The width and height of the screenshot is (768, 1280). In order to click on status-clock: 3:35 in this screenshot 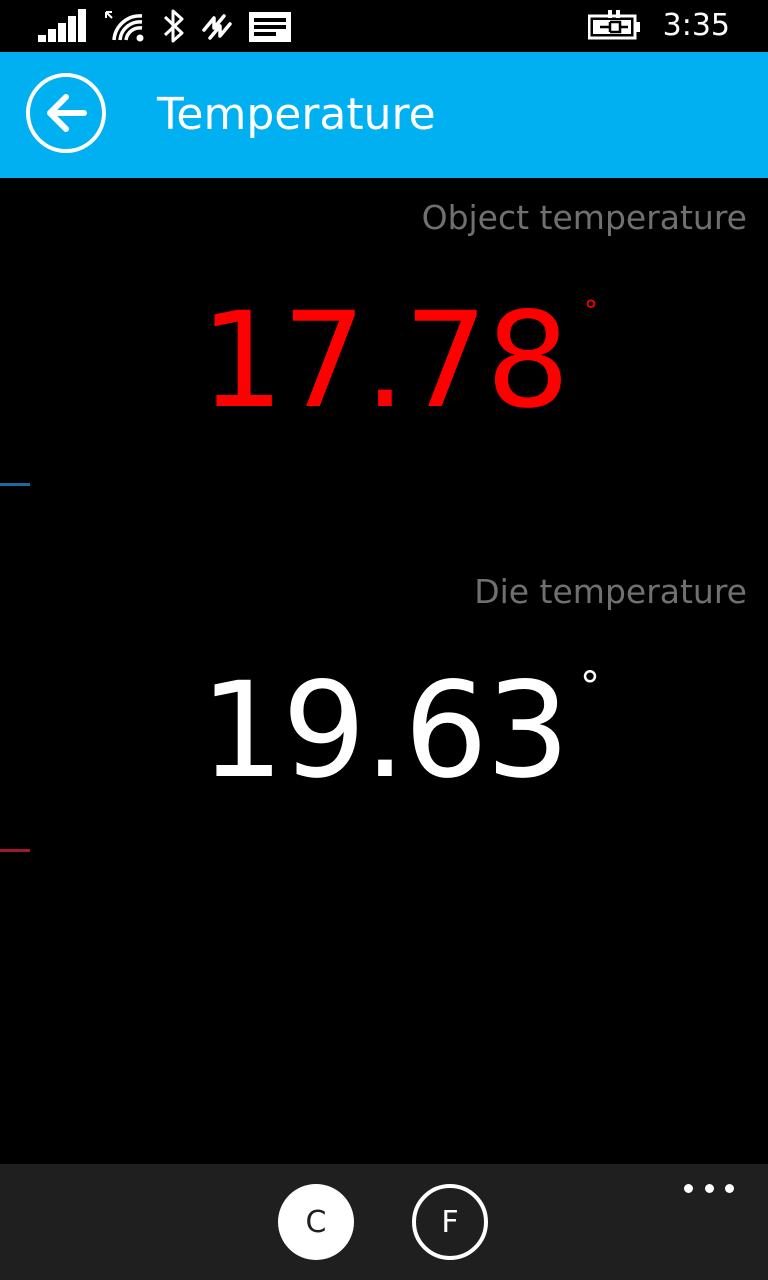, I will do `click(696, 25)`.